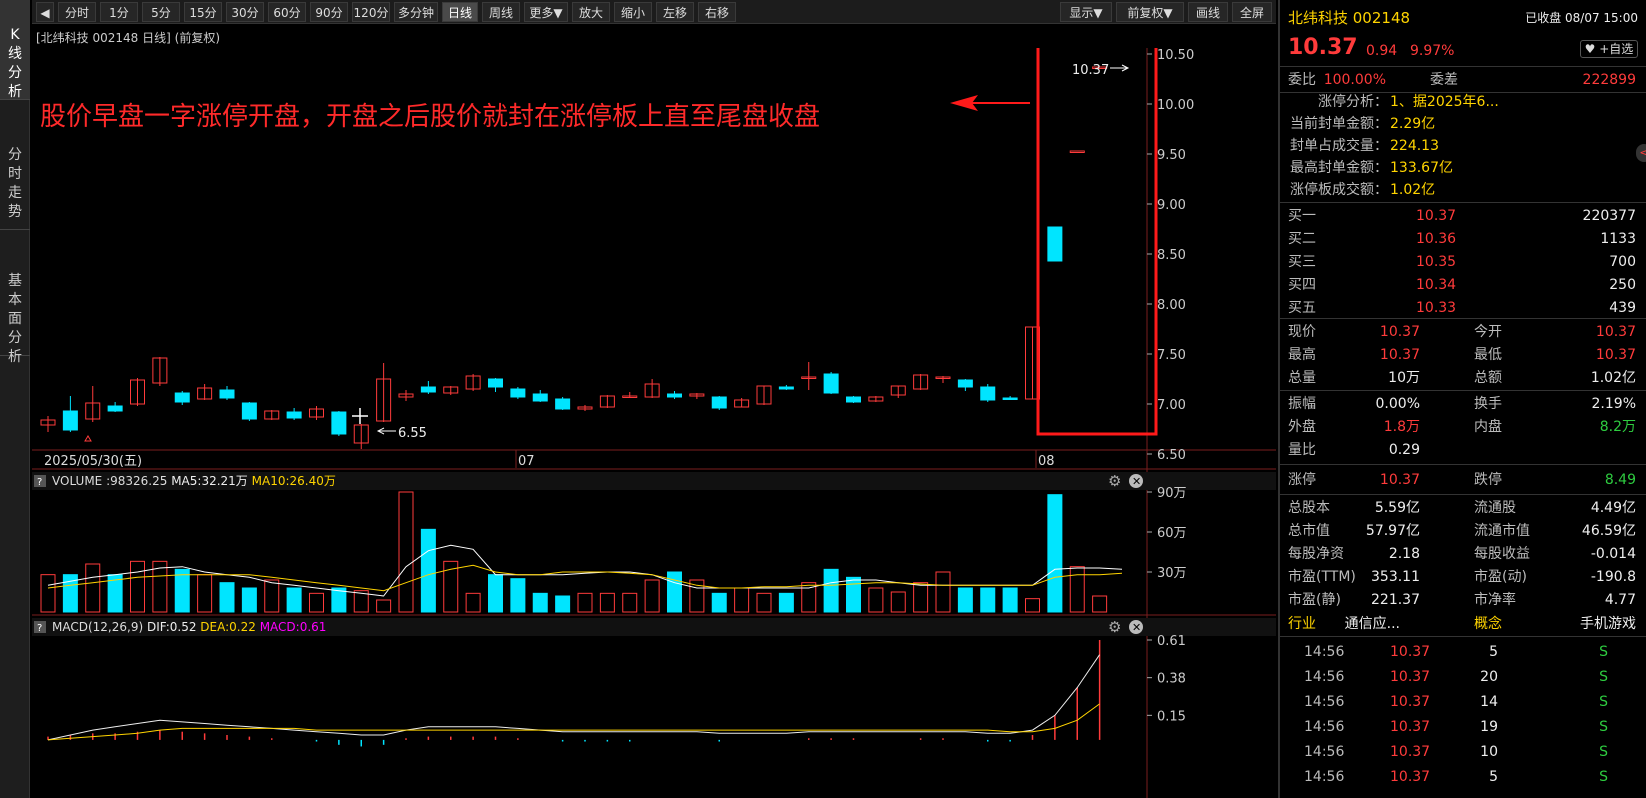 This screenshot has width=1646, height=798. I want to click on crosshair-icon, so click(360, 416).